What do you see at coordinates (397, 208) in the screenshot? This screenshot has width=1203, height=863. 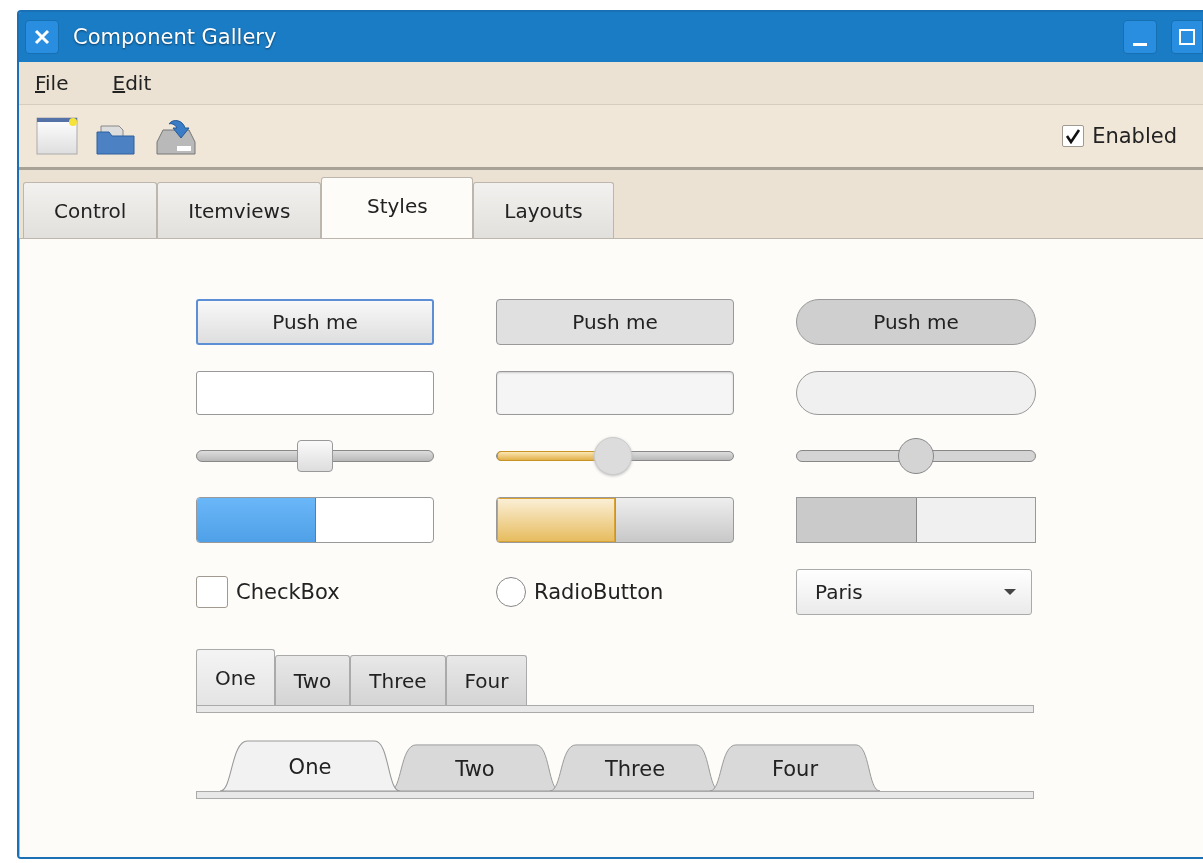 I see `tab: Styles` at bounding box center [397, 208].